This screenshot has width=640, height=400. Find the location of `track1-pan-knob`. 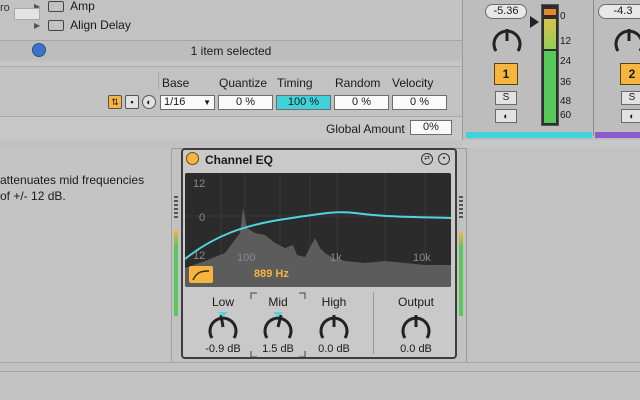

track1-pan-knob is located at coordinates (507, 41).